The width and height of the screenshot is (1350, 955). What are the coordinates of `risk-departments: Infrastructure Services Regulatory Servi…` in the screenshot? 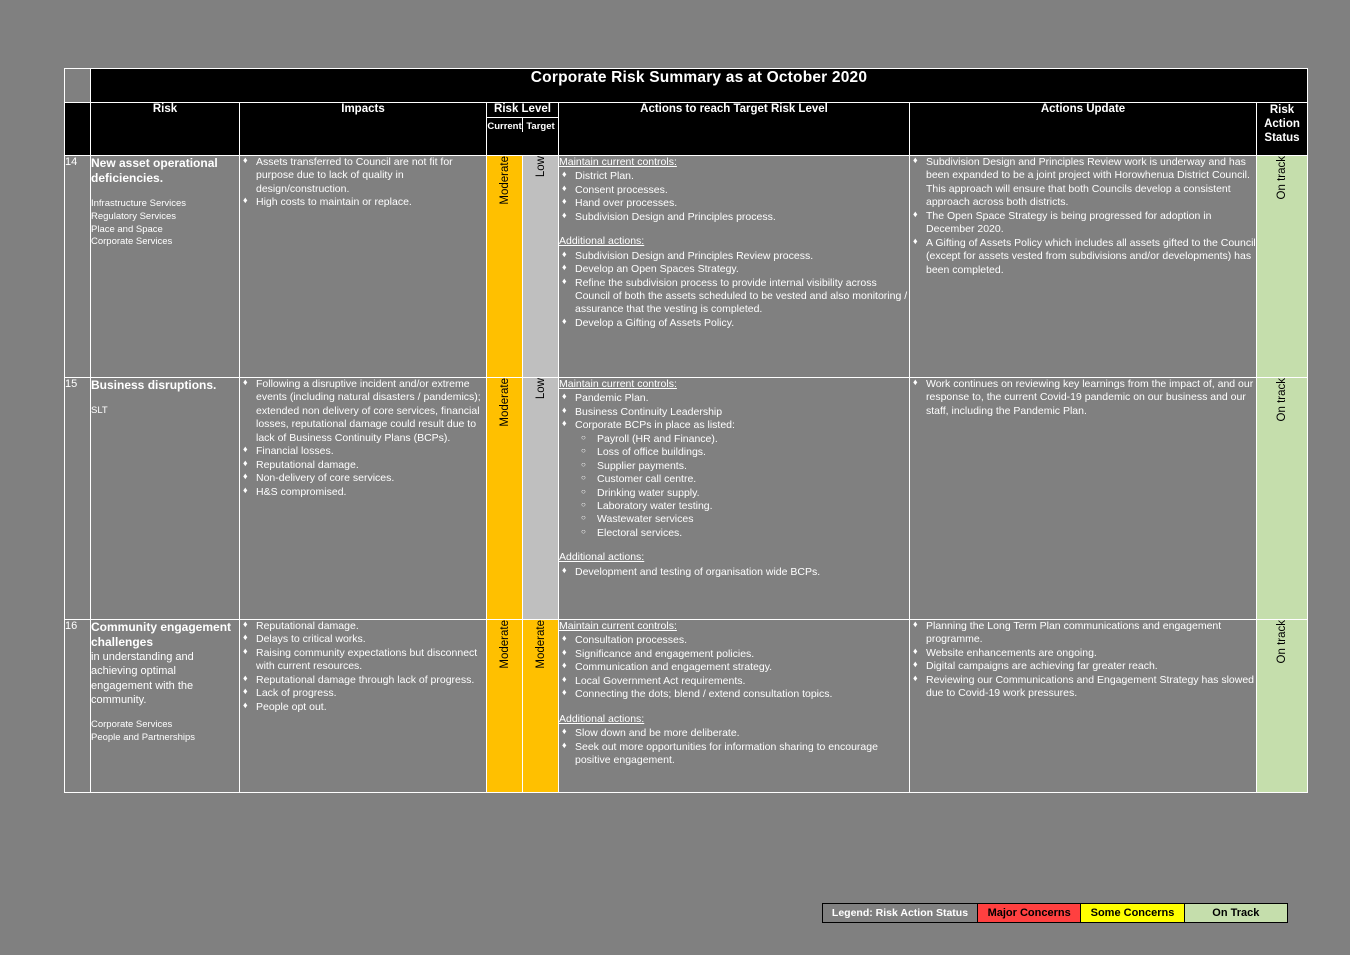 It's located at (139, 223).